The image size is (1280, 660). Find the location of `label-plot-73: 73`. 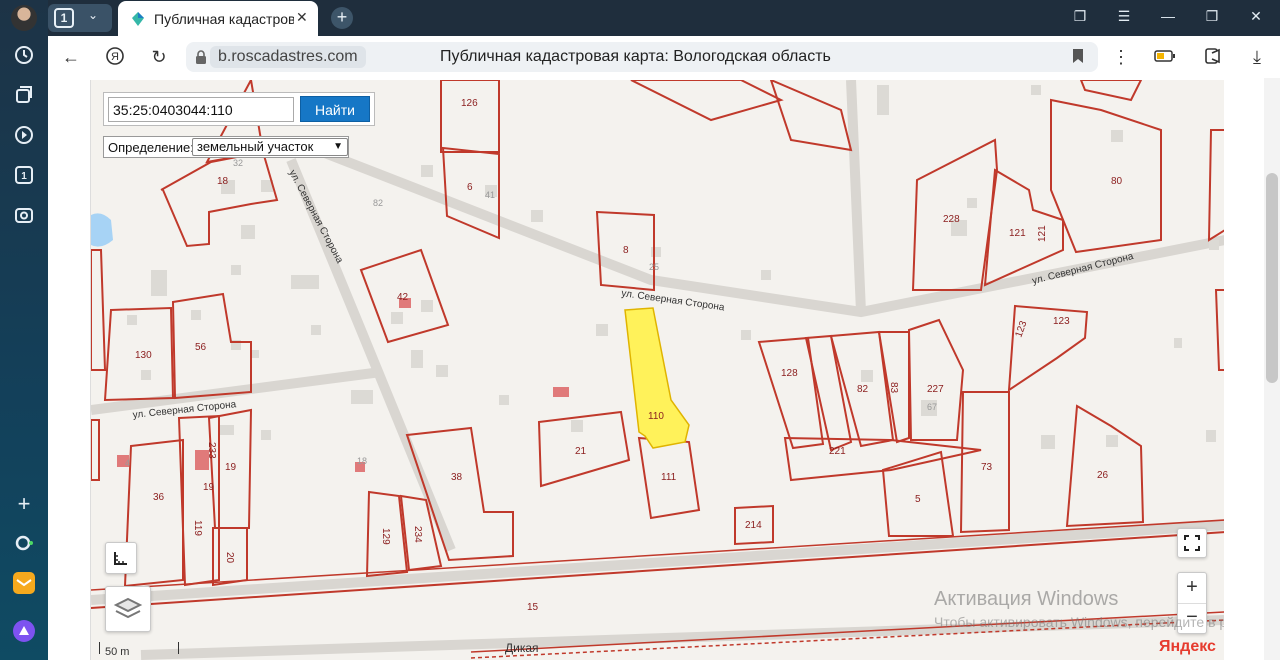

label-plot-73: 73 is located at coordinates (987, 467).